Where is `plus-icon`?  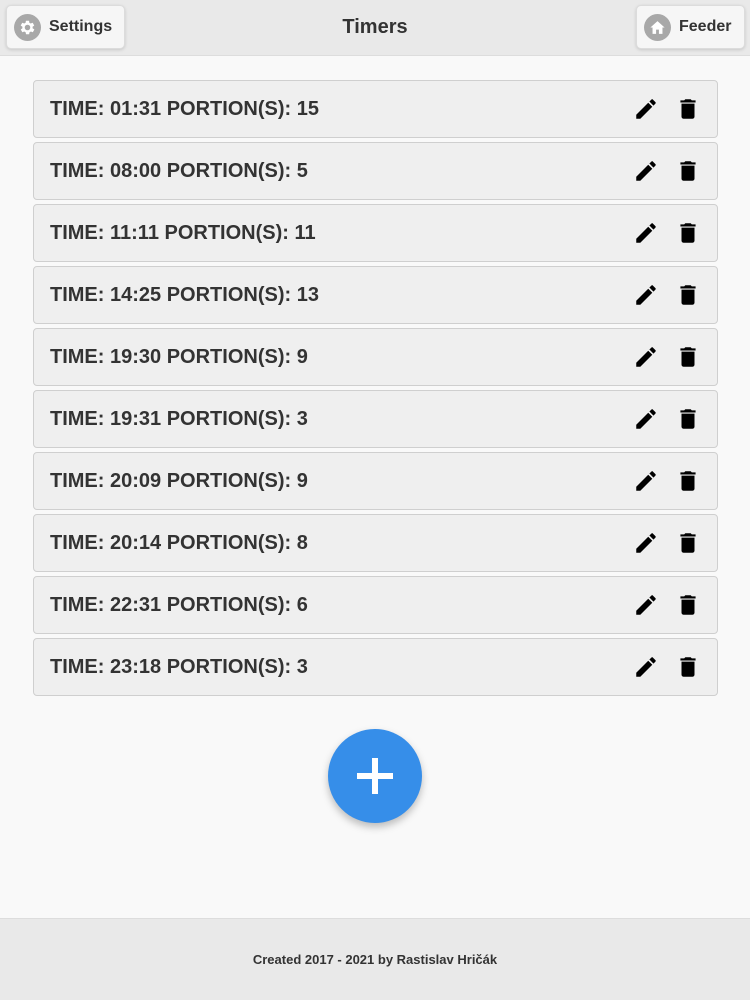 plus-icon is located at coordinates (375, 776).